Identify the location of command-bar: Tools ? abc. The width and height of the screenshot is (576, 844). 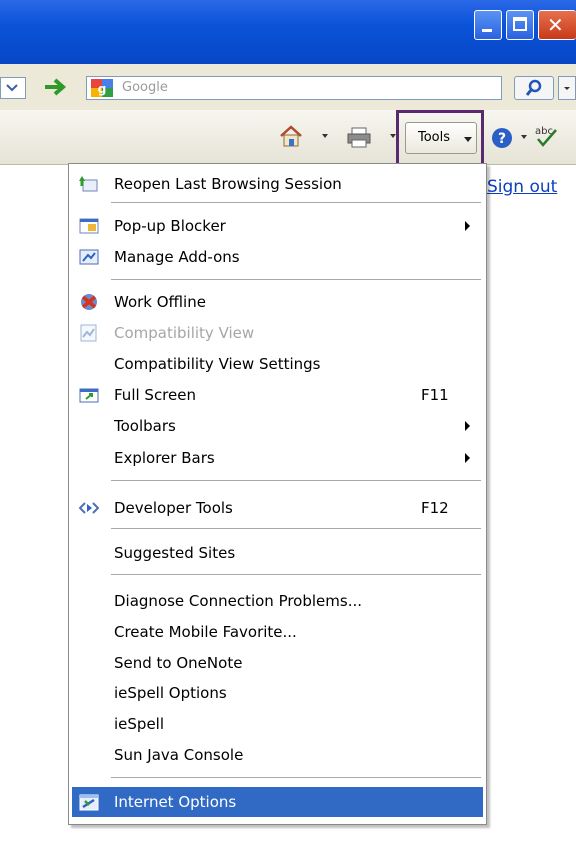
(288, 139).